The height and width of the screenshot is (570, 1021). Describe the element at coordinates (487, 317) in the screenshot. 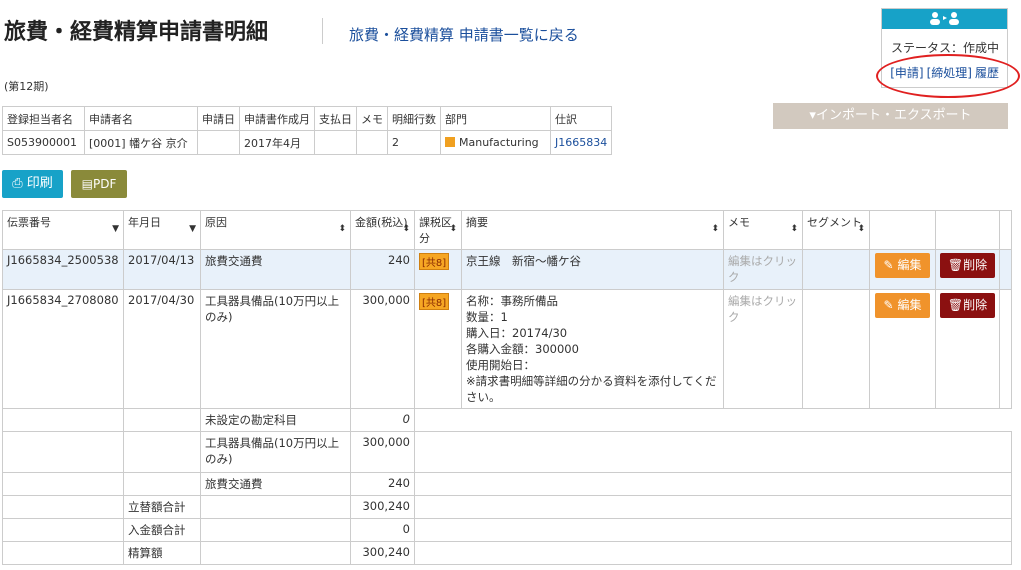

I see `summary-line: 数量：1` at that location.